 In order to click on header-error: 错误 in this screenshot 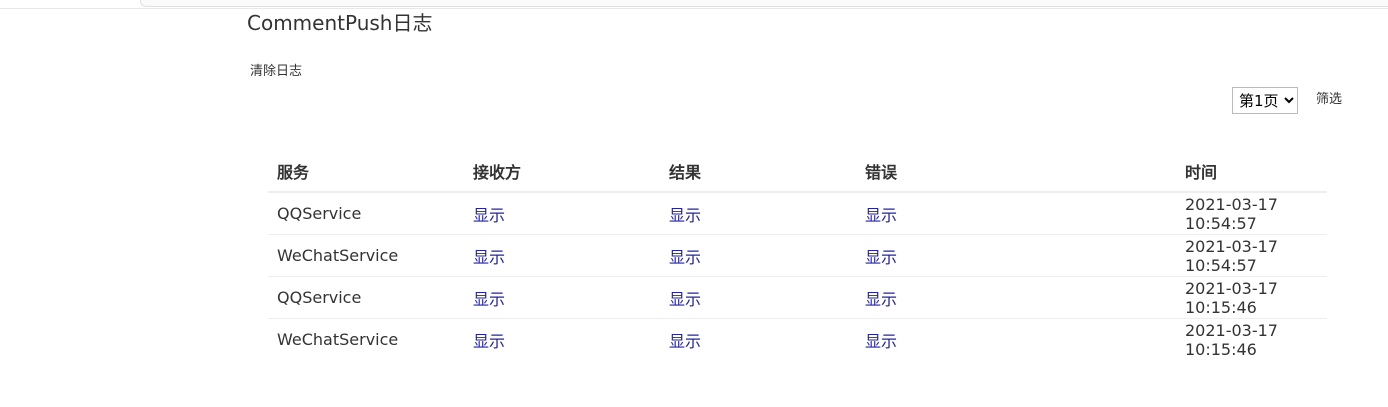, I will do `click(1016, 171)`.